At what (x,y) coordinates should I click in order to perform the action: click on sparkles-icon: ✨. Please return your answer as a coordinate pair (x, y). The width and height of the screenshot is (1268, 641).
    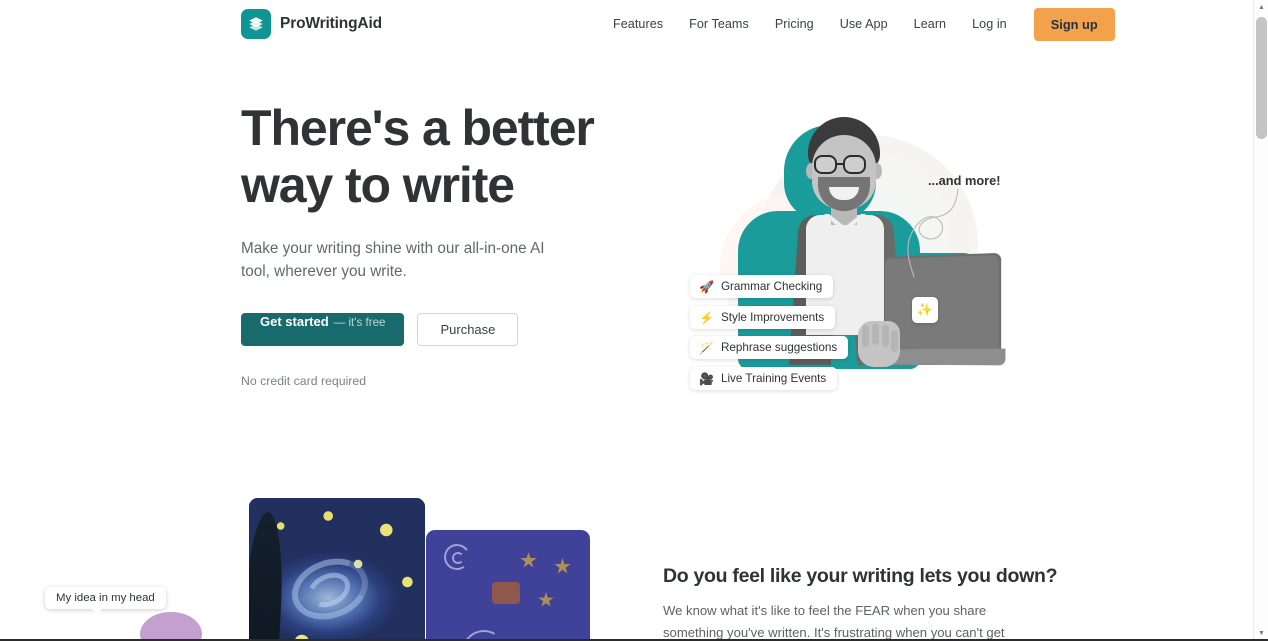
    Looking at the image, I should click on (925, 309).